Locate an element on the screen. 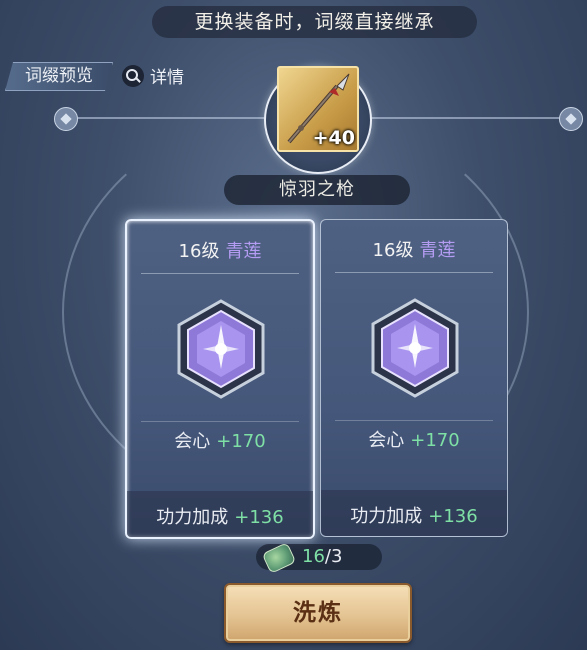 The width and height of the screenshot is (587, 650). affix-preview-tab: 词缀预览 is located at coordinates (59, 76).